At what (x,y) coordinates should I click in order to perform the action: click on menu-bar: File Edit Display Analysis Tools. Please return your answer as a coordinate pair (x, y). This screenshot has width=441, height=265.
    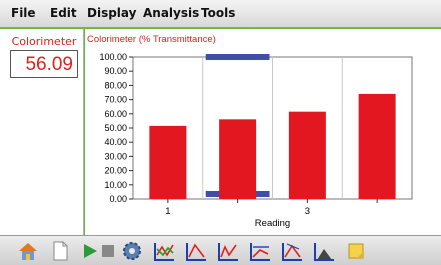
    Looking at the image, I should click on (220, 14).